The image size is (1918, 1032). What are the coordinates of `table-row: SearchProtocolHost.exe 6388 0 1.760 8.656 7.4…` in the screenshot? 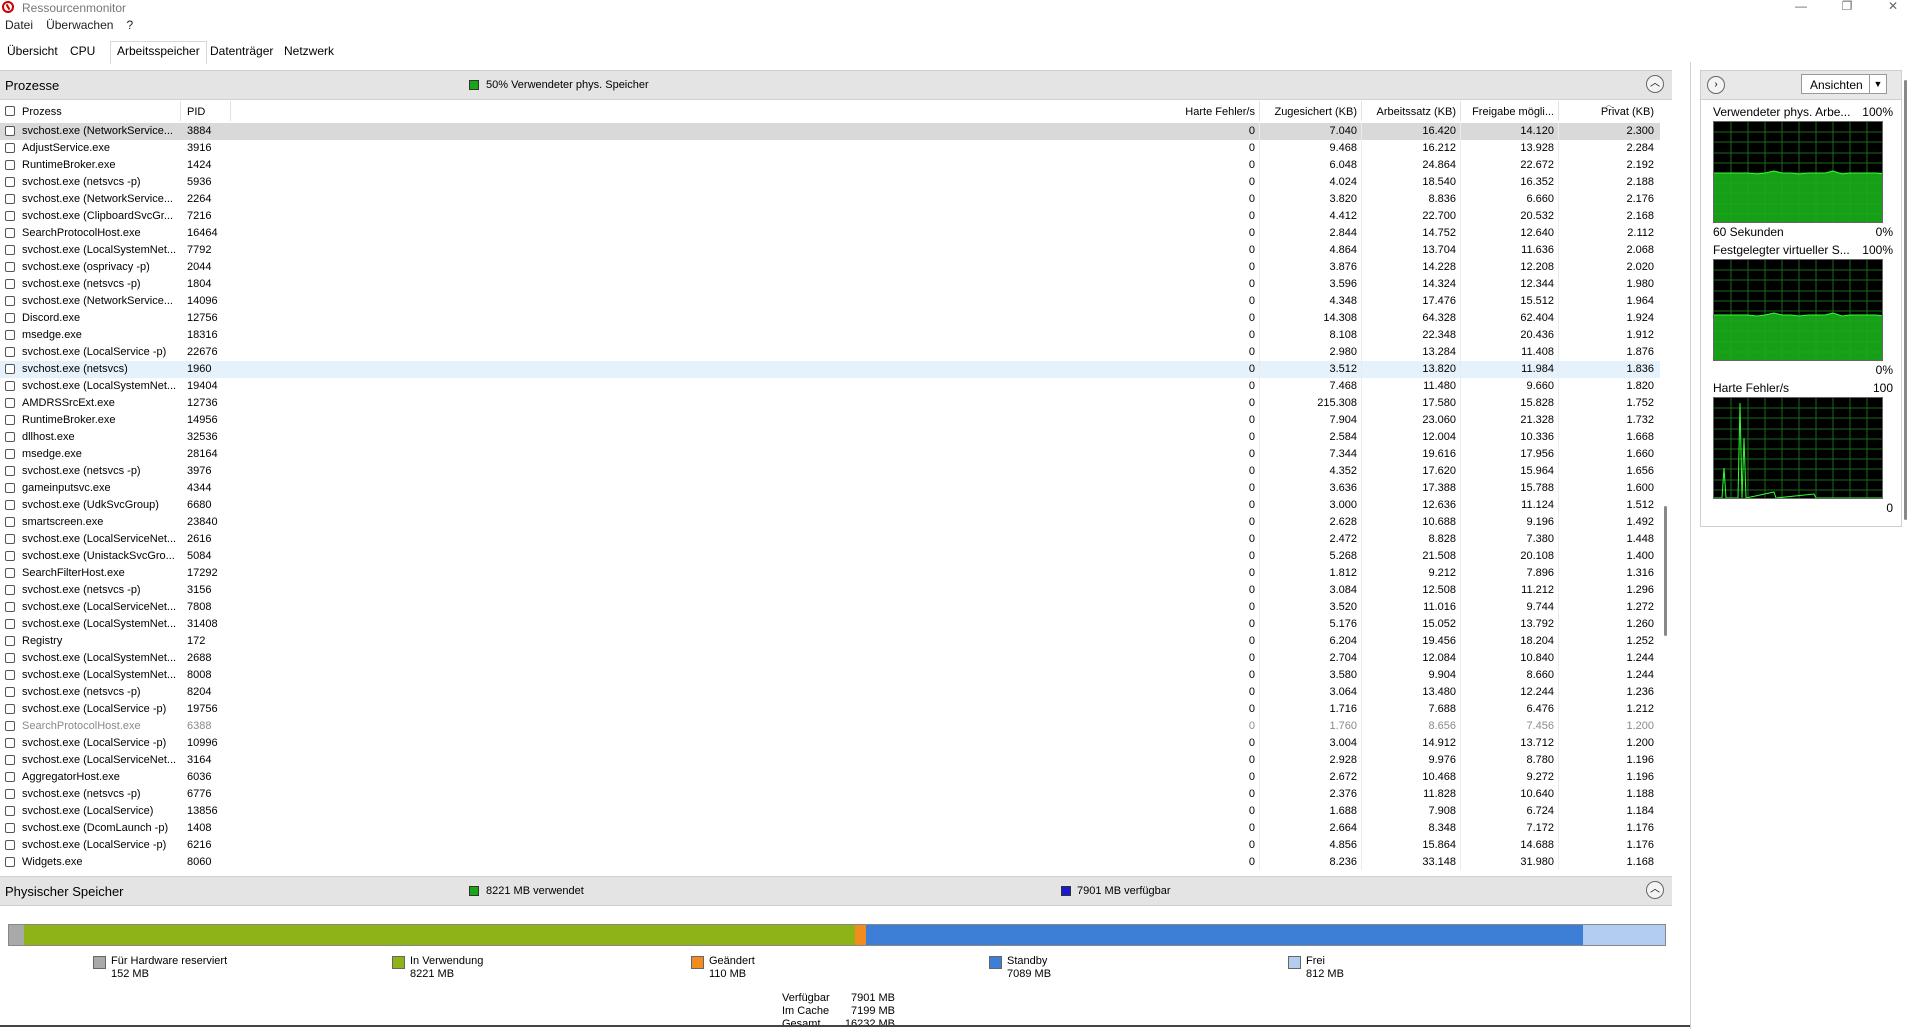 It's located at (830, 726).